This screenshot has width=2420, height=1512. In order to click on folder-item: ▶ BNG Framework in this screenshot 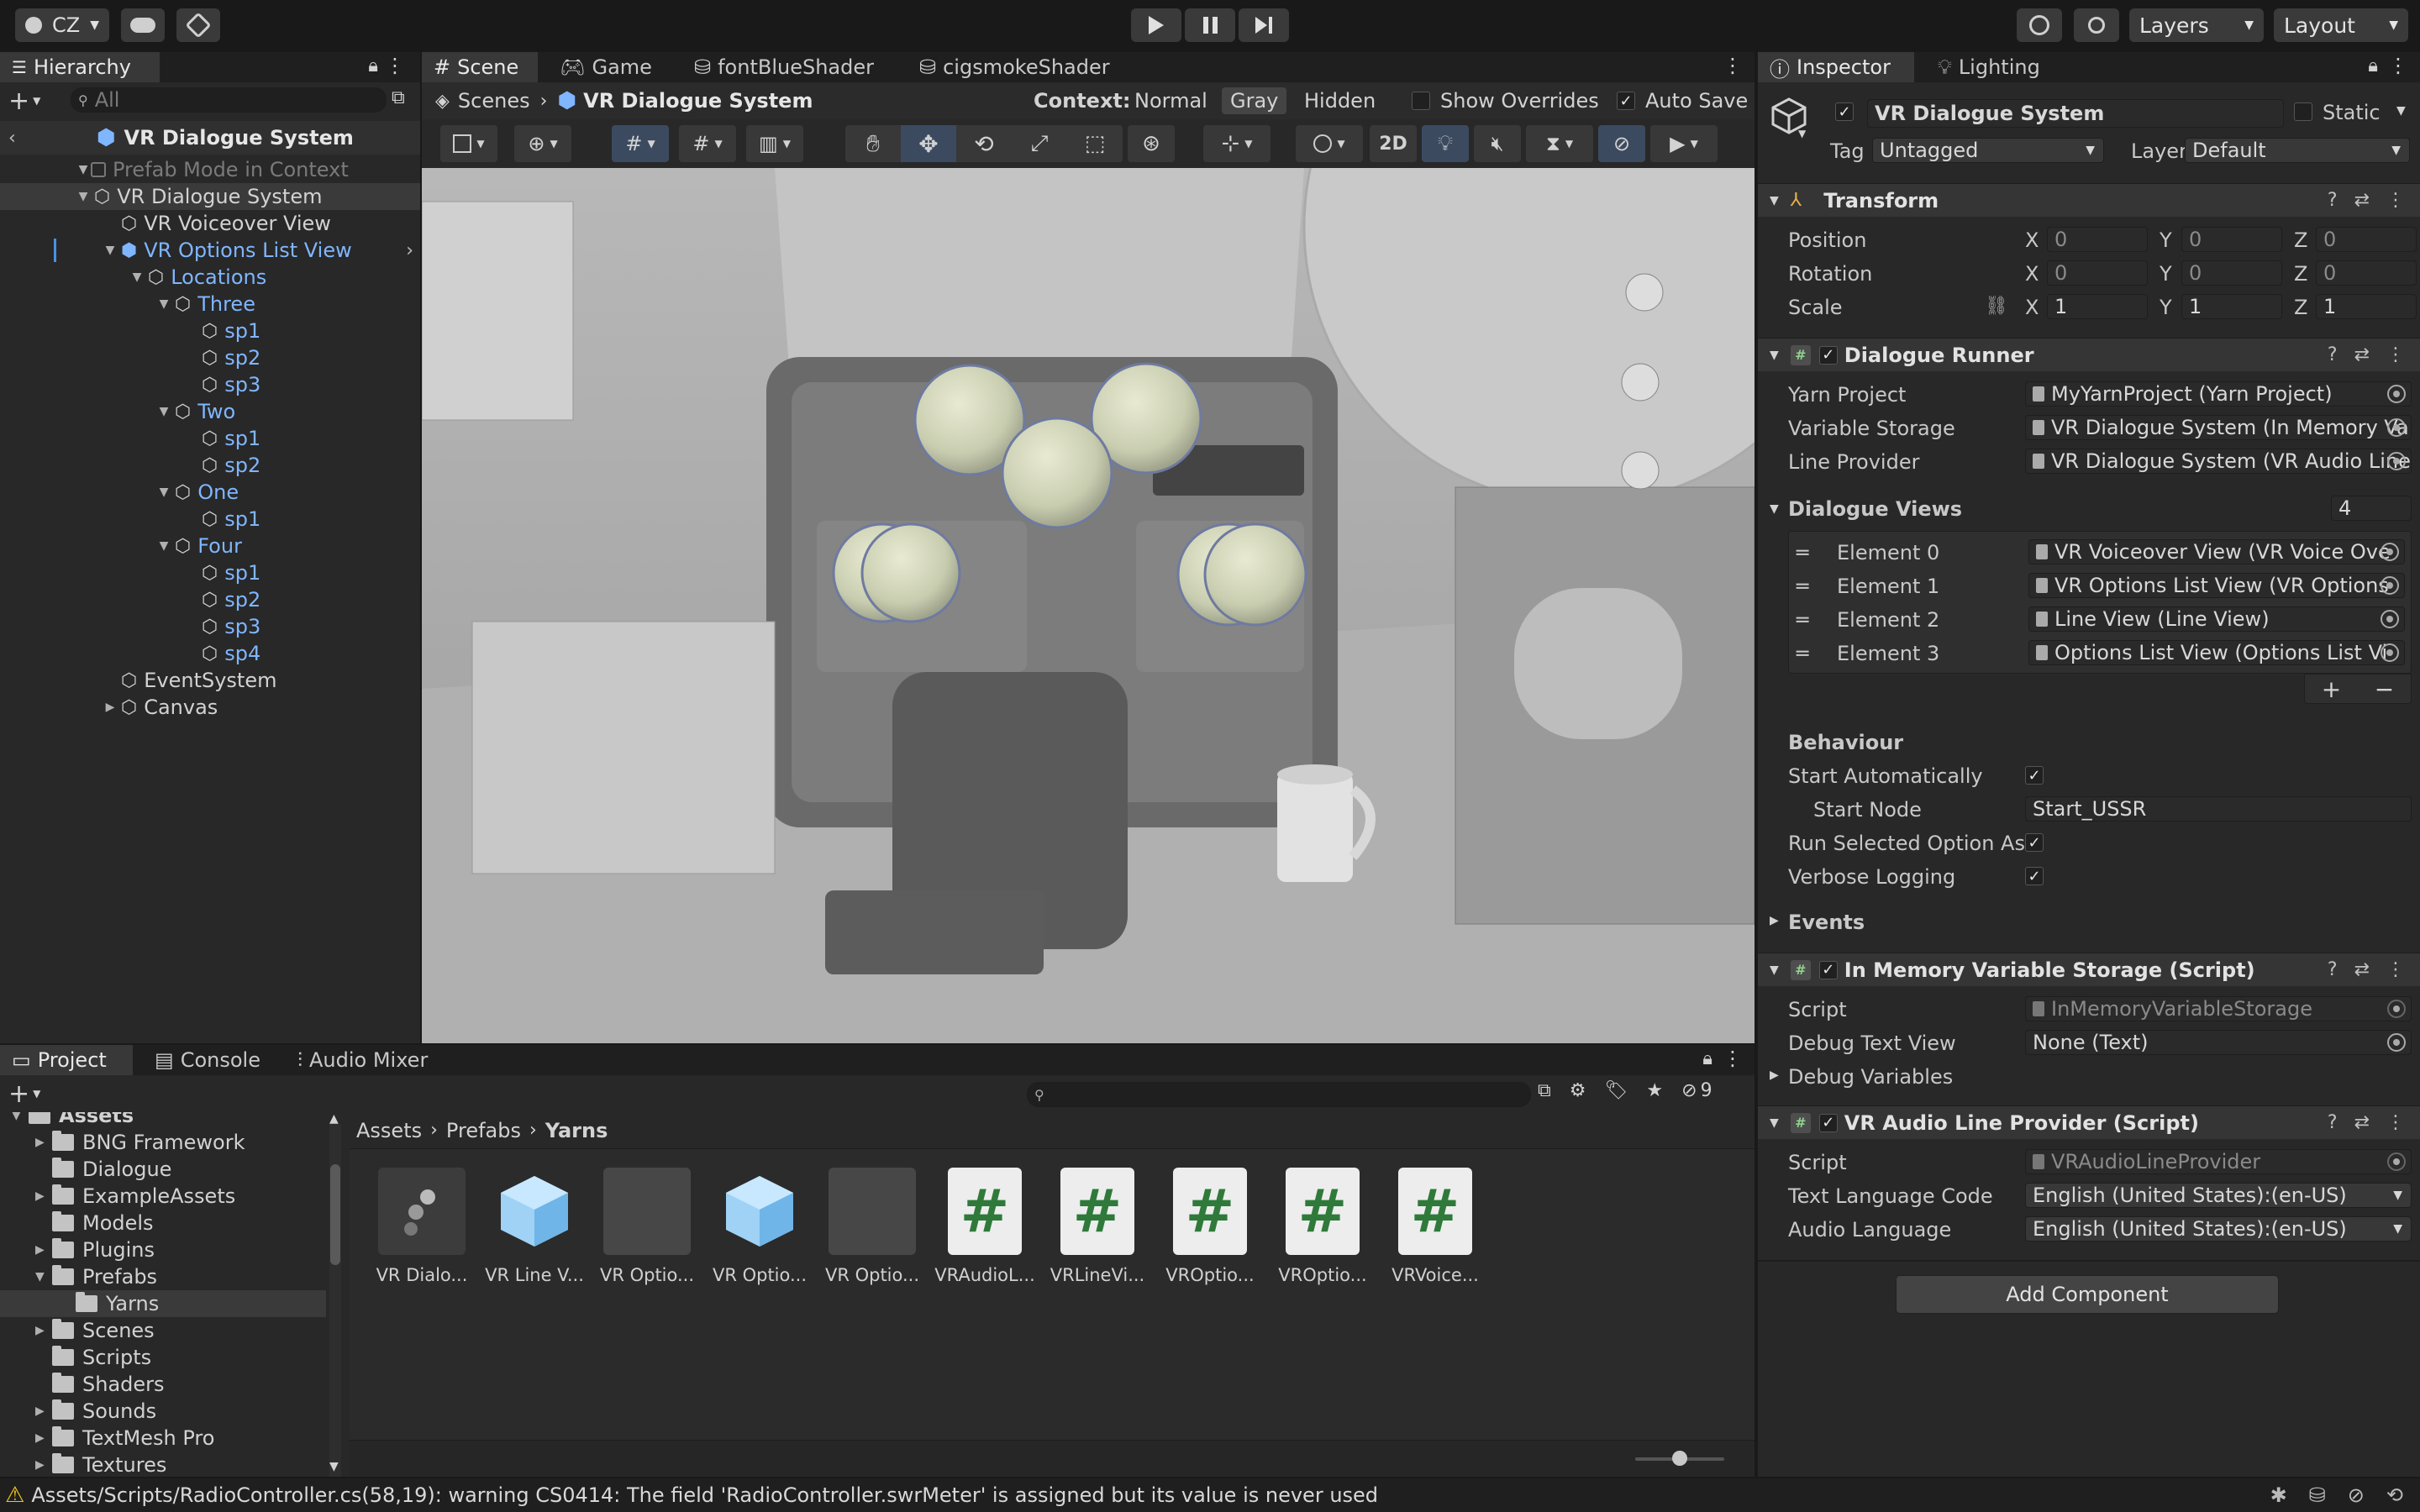, I will do `click(163, 1142)`.